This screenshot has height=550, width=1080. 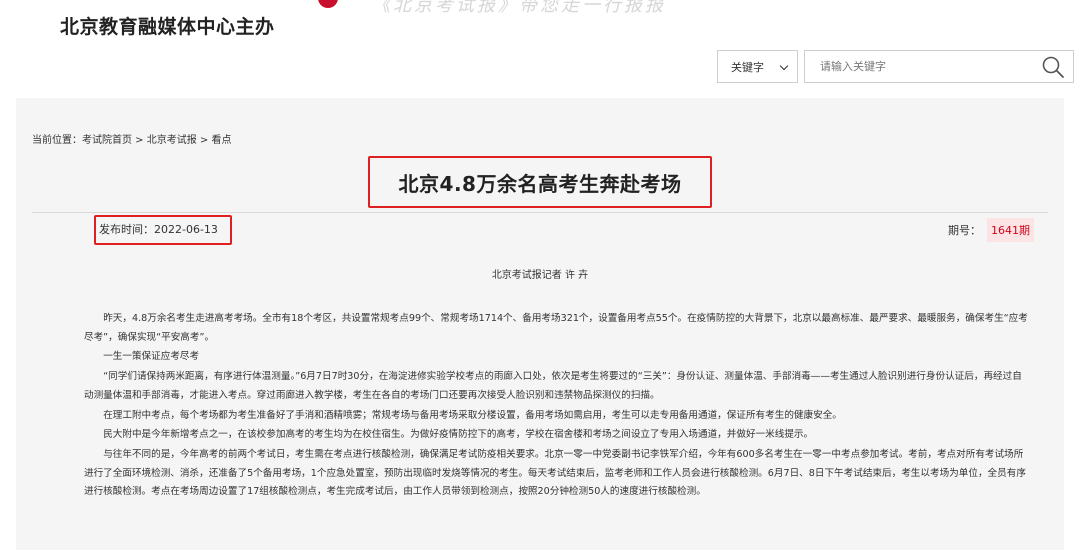 I want to click on chevron-down-icon, so click(x=784, y=66).